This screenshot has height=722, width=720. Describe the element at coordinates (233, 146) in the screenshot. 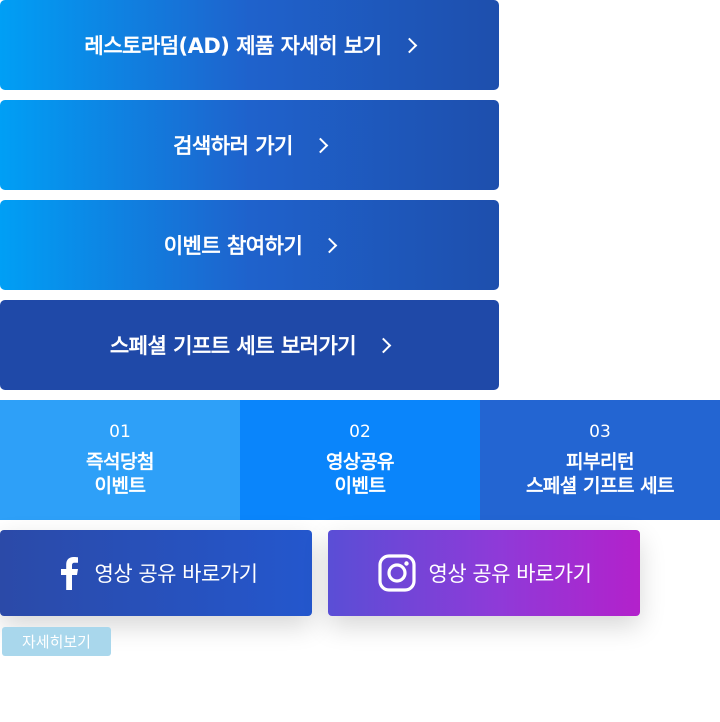

I see `button-label: 검색하러 가기` at that location.